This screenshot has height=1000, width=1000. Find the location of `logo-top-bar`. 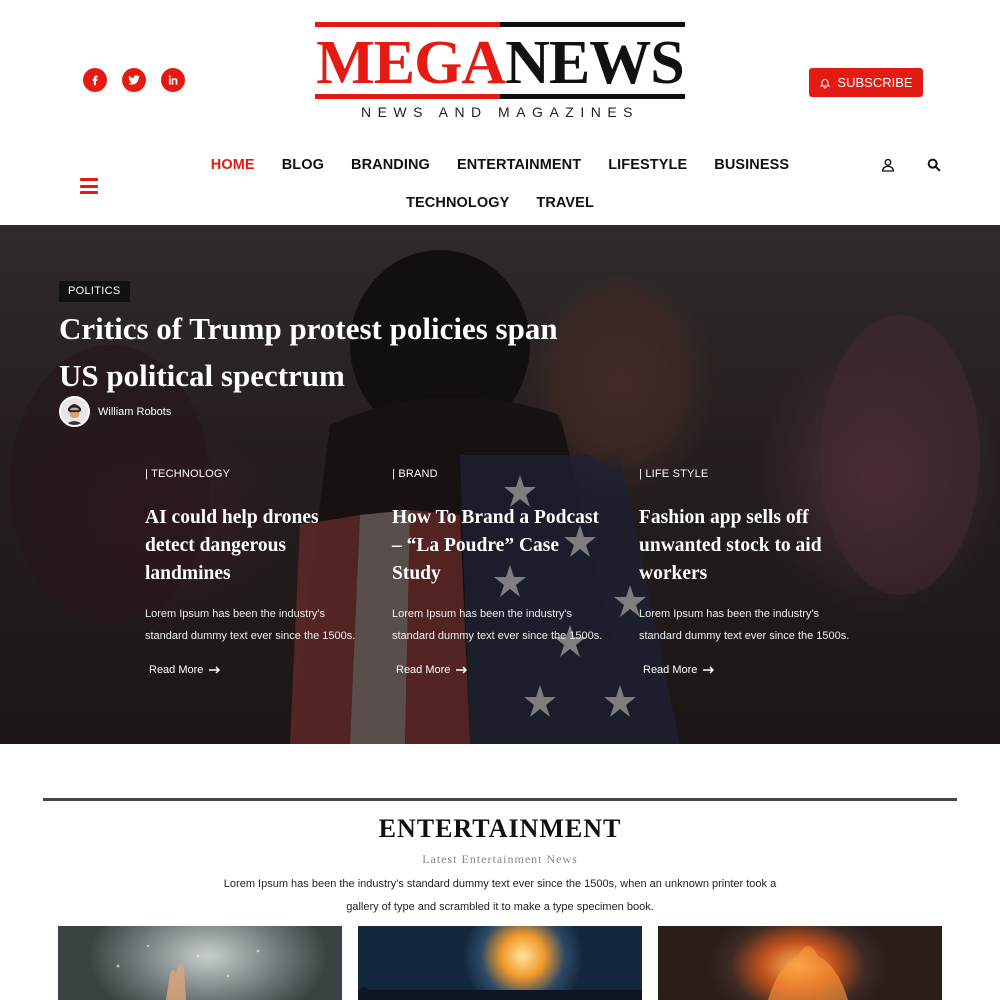

logo-top-bar is located at coordinates (500, 24).